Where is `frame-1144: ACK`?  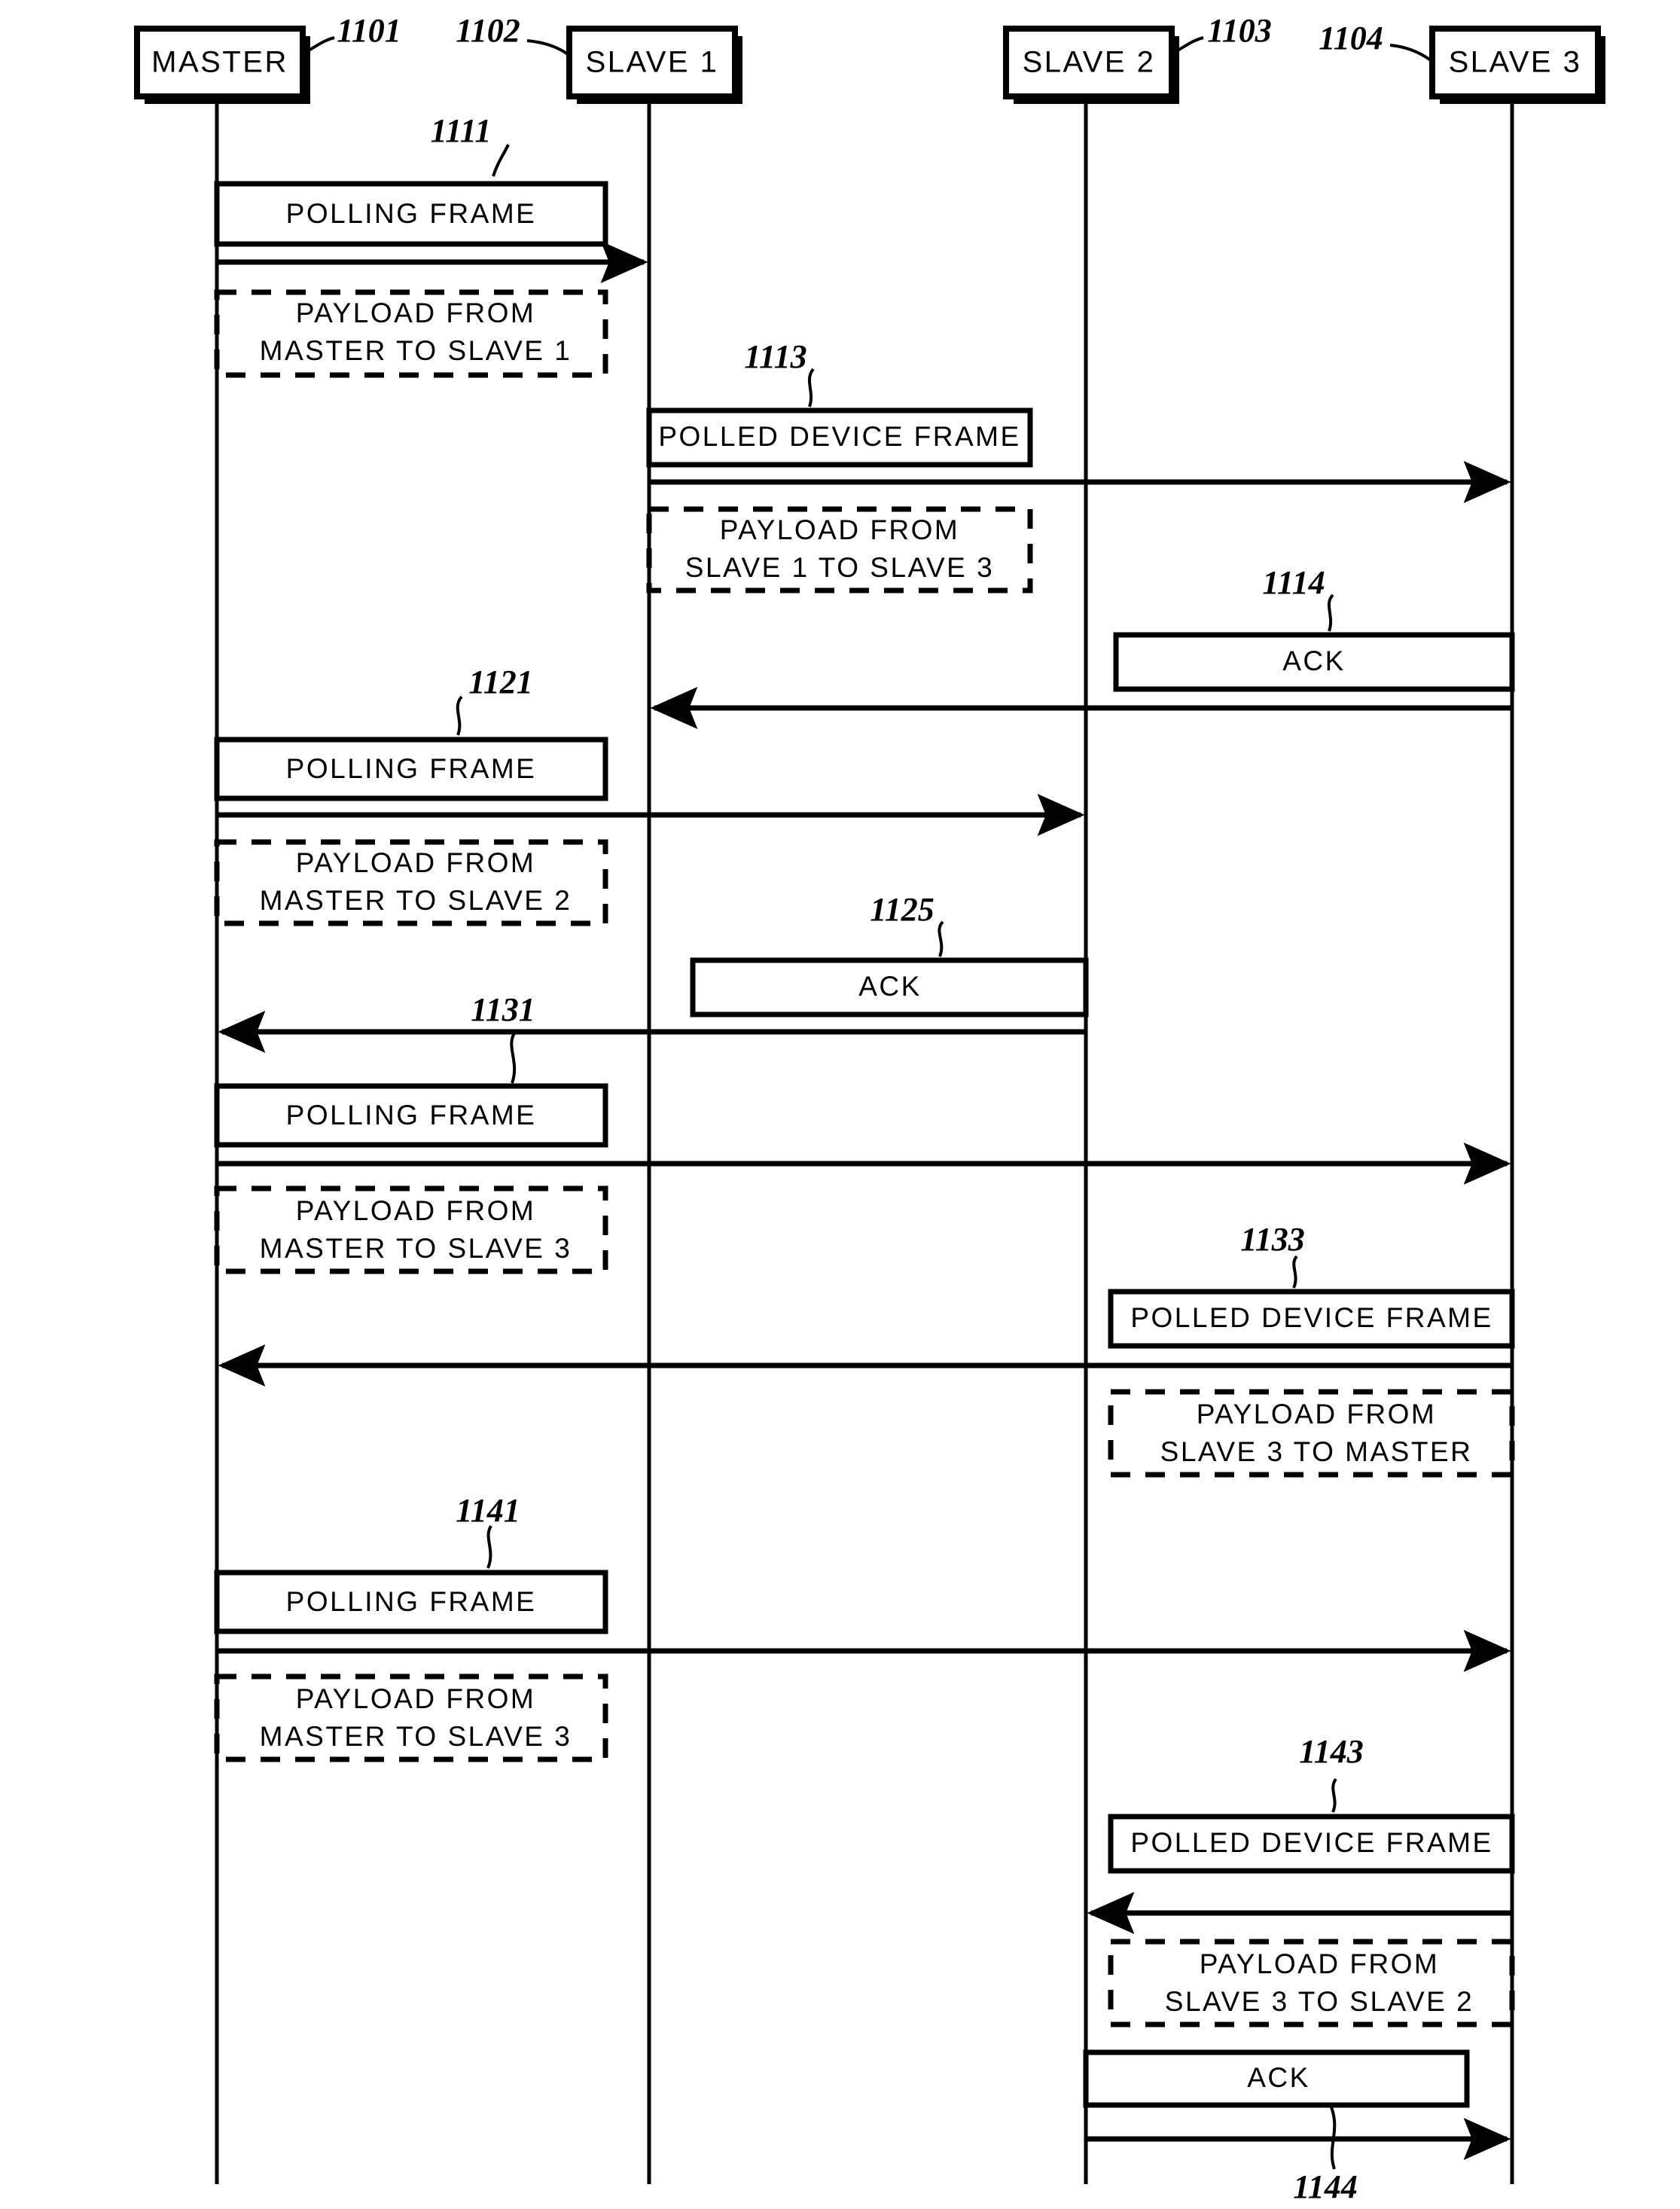 frame-1144: ACK is located at coordinates (1297, 2104).